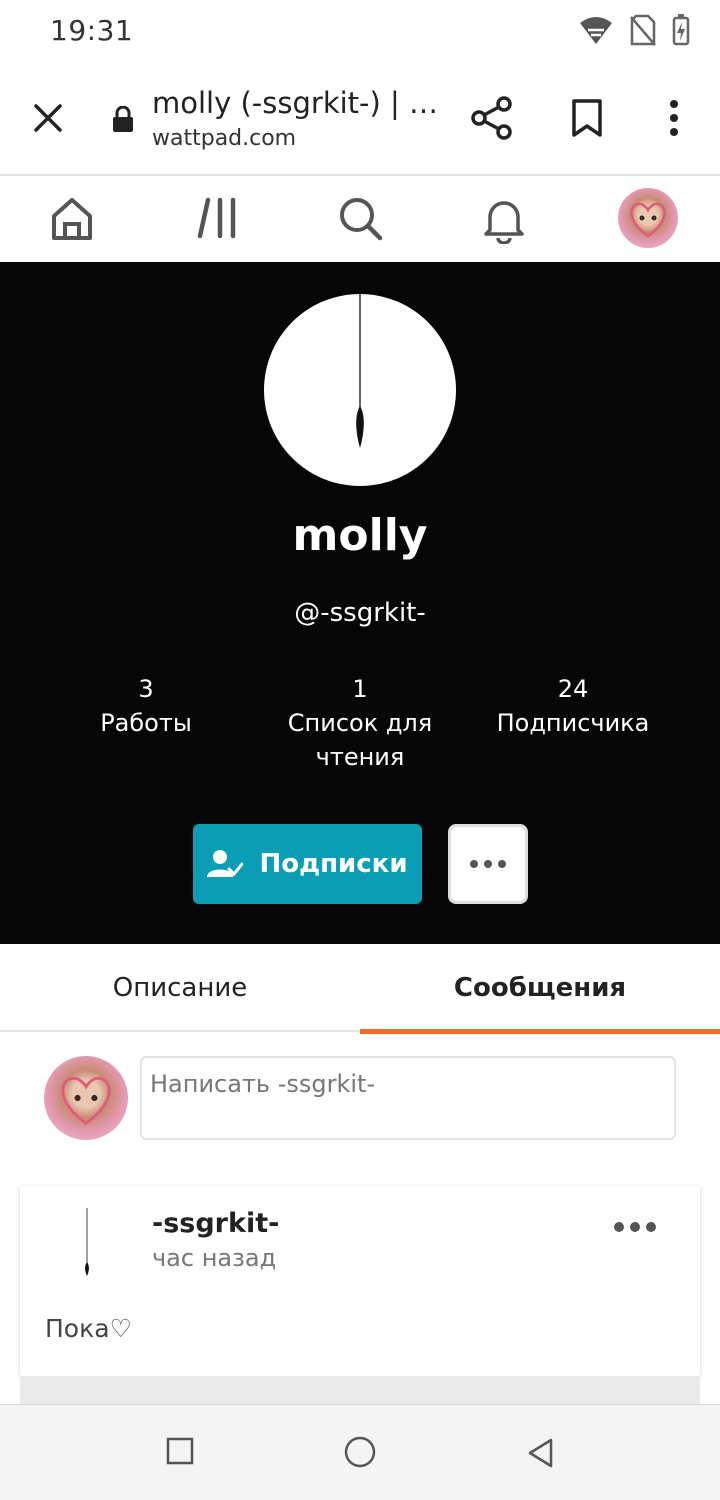 The width and height of the screenshot is (720, 1500). I want to click on following-label: Подписки, so click(333, 864).